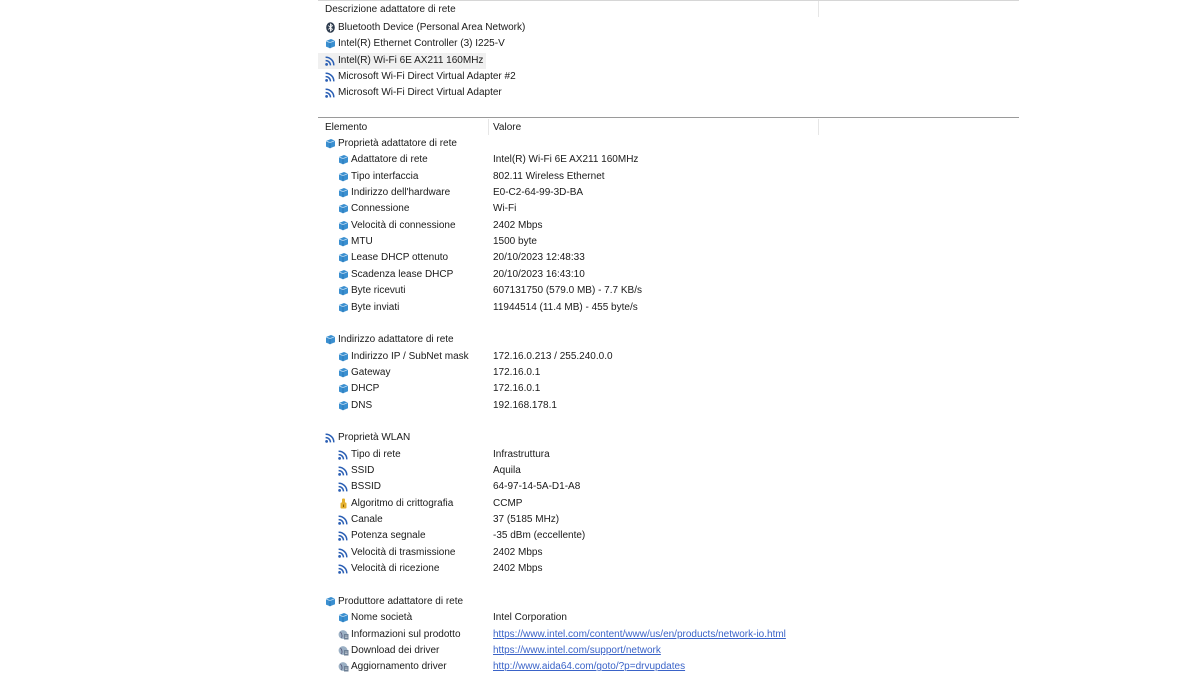 This screenshot has height=675, width=1200. Describe the element at coordinates (658, 504) in the screenshot. I see `property-row: Algoritmo di crittografia CCMP` at that location.